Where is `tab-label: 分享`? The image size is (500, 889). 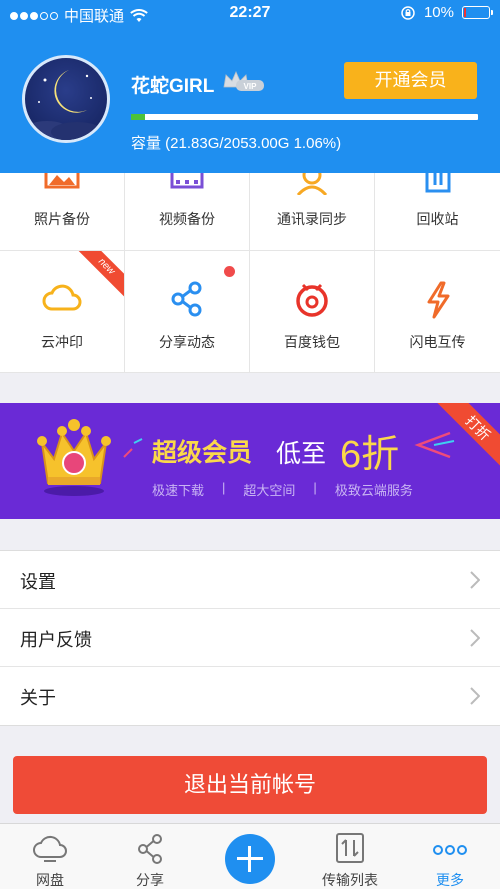
tab-label: 分享 is located at coordinates (150, 880).